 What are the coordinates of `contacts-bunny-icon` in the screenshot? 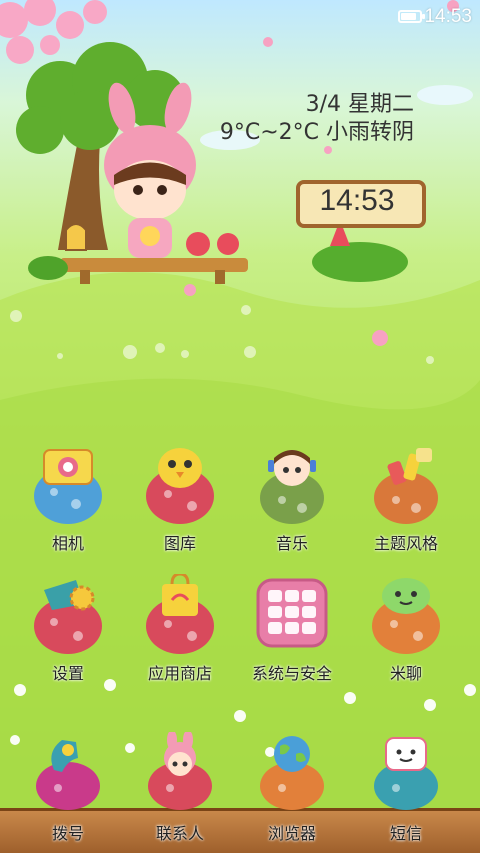 It's located at (180, 771).